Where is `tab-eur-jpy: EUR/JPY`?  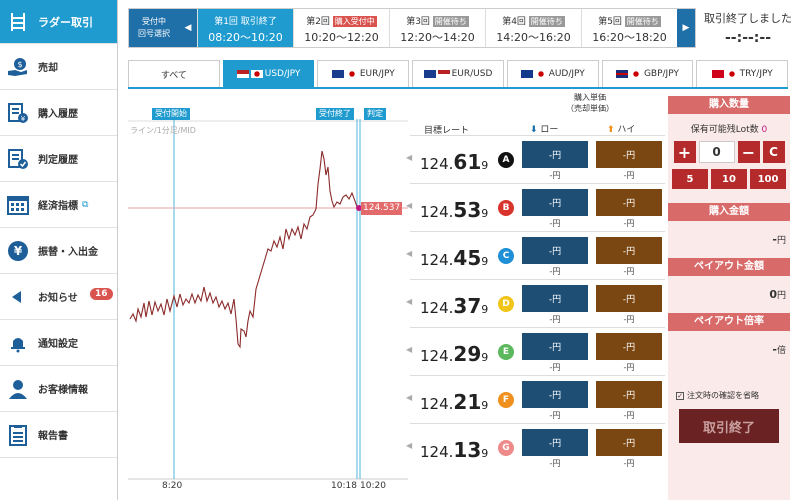
tab-eur-jpy: EUR/JPY is located at coordinates (363, 73).